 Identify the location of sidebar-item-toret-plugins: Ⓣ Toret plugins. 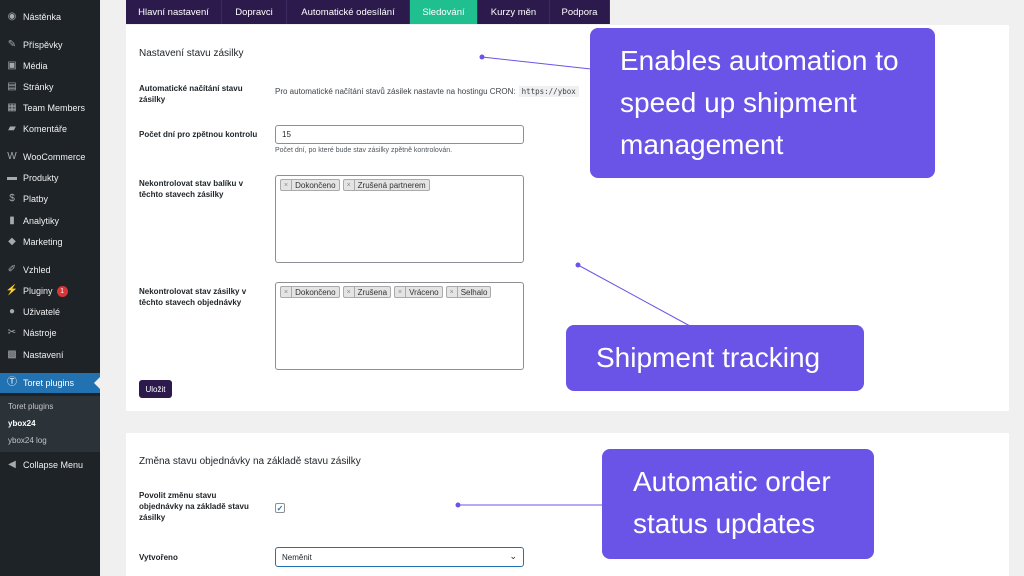
(50, 383).